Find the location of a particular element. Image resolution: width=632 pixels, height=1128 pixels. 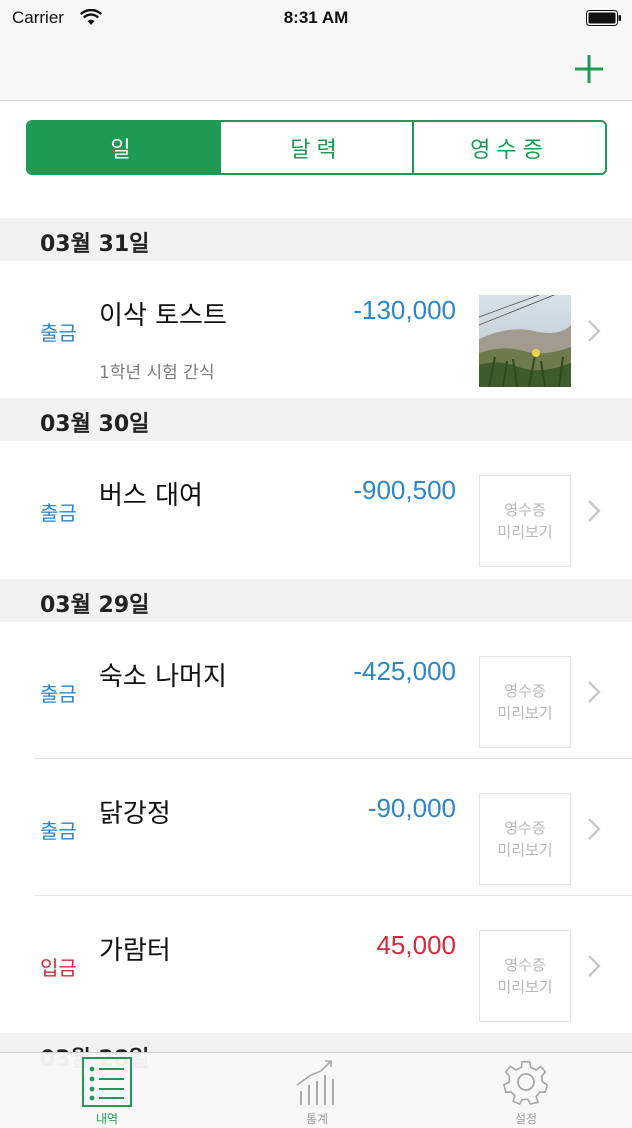

transaction-amount: -425,000 is located at coordinates (404, 671).